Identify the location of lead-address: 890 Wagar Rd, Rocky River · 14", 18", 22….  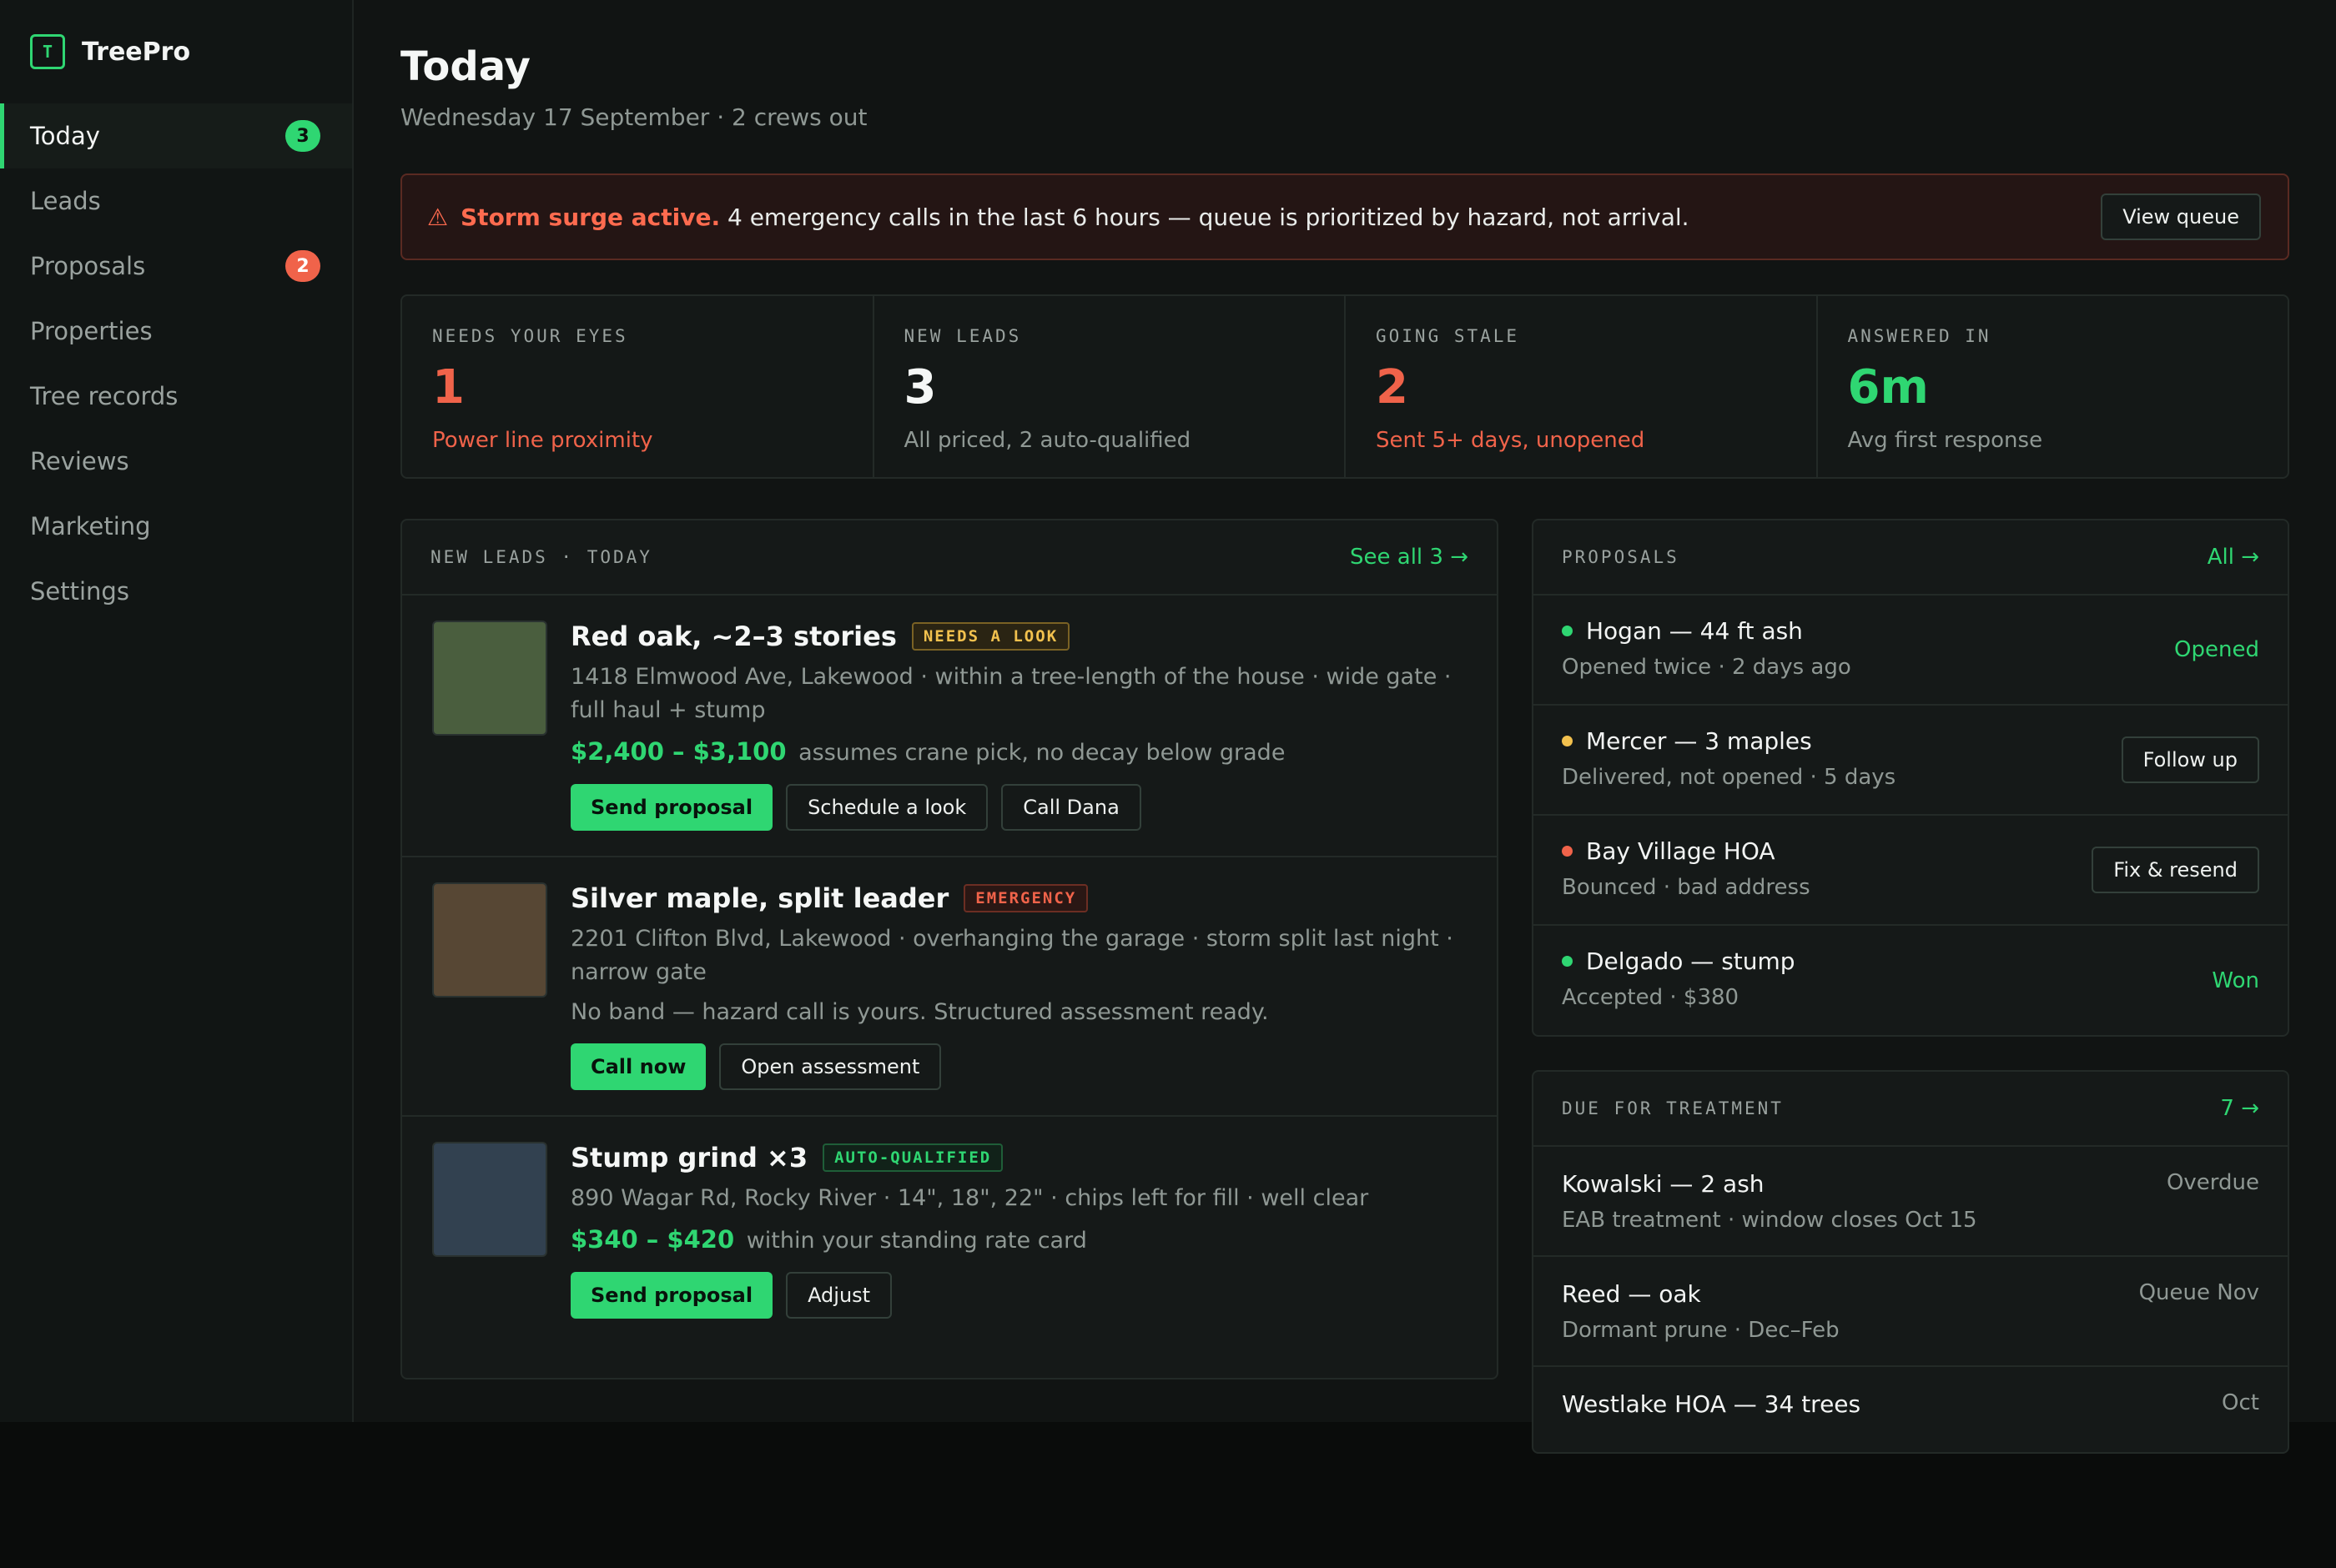
(970, 1198).